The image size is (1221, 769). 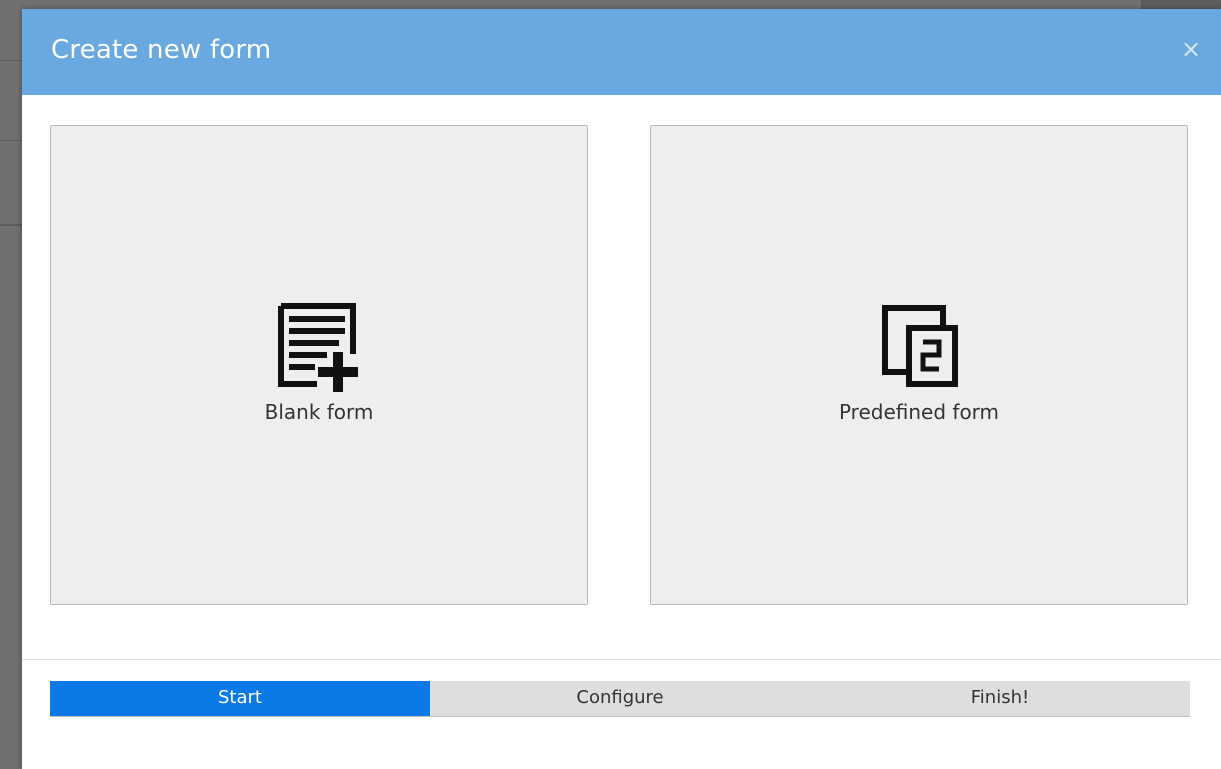 I want to click on footer-divider, so click(x=621, y=659).